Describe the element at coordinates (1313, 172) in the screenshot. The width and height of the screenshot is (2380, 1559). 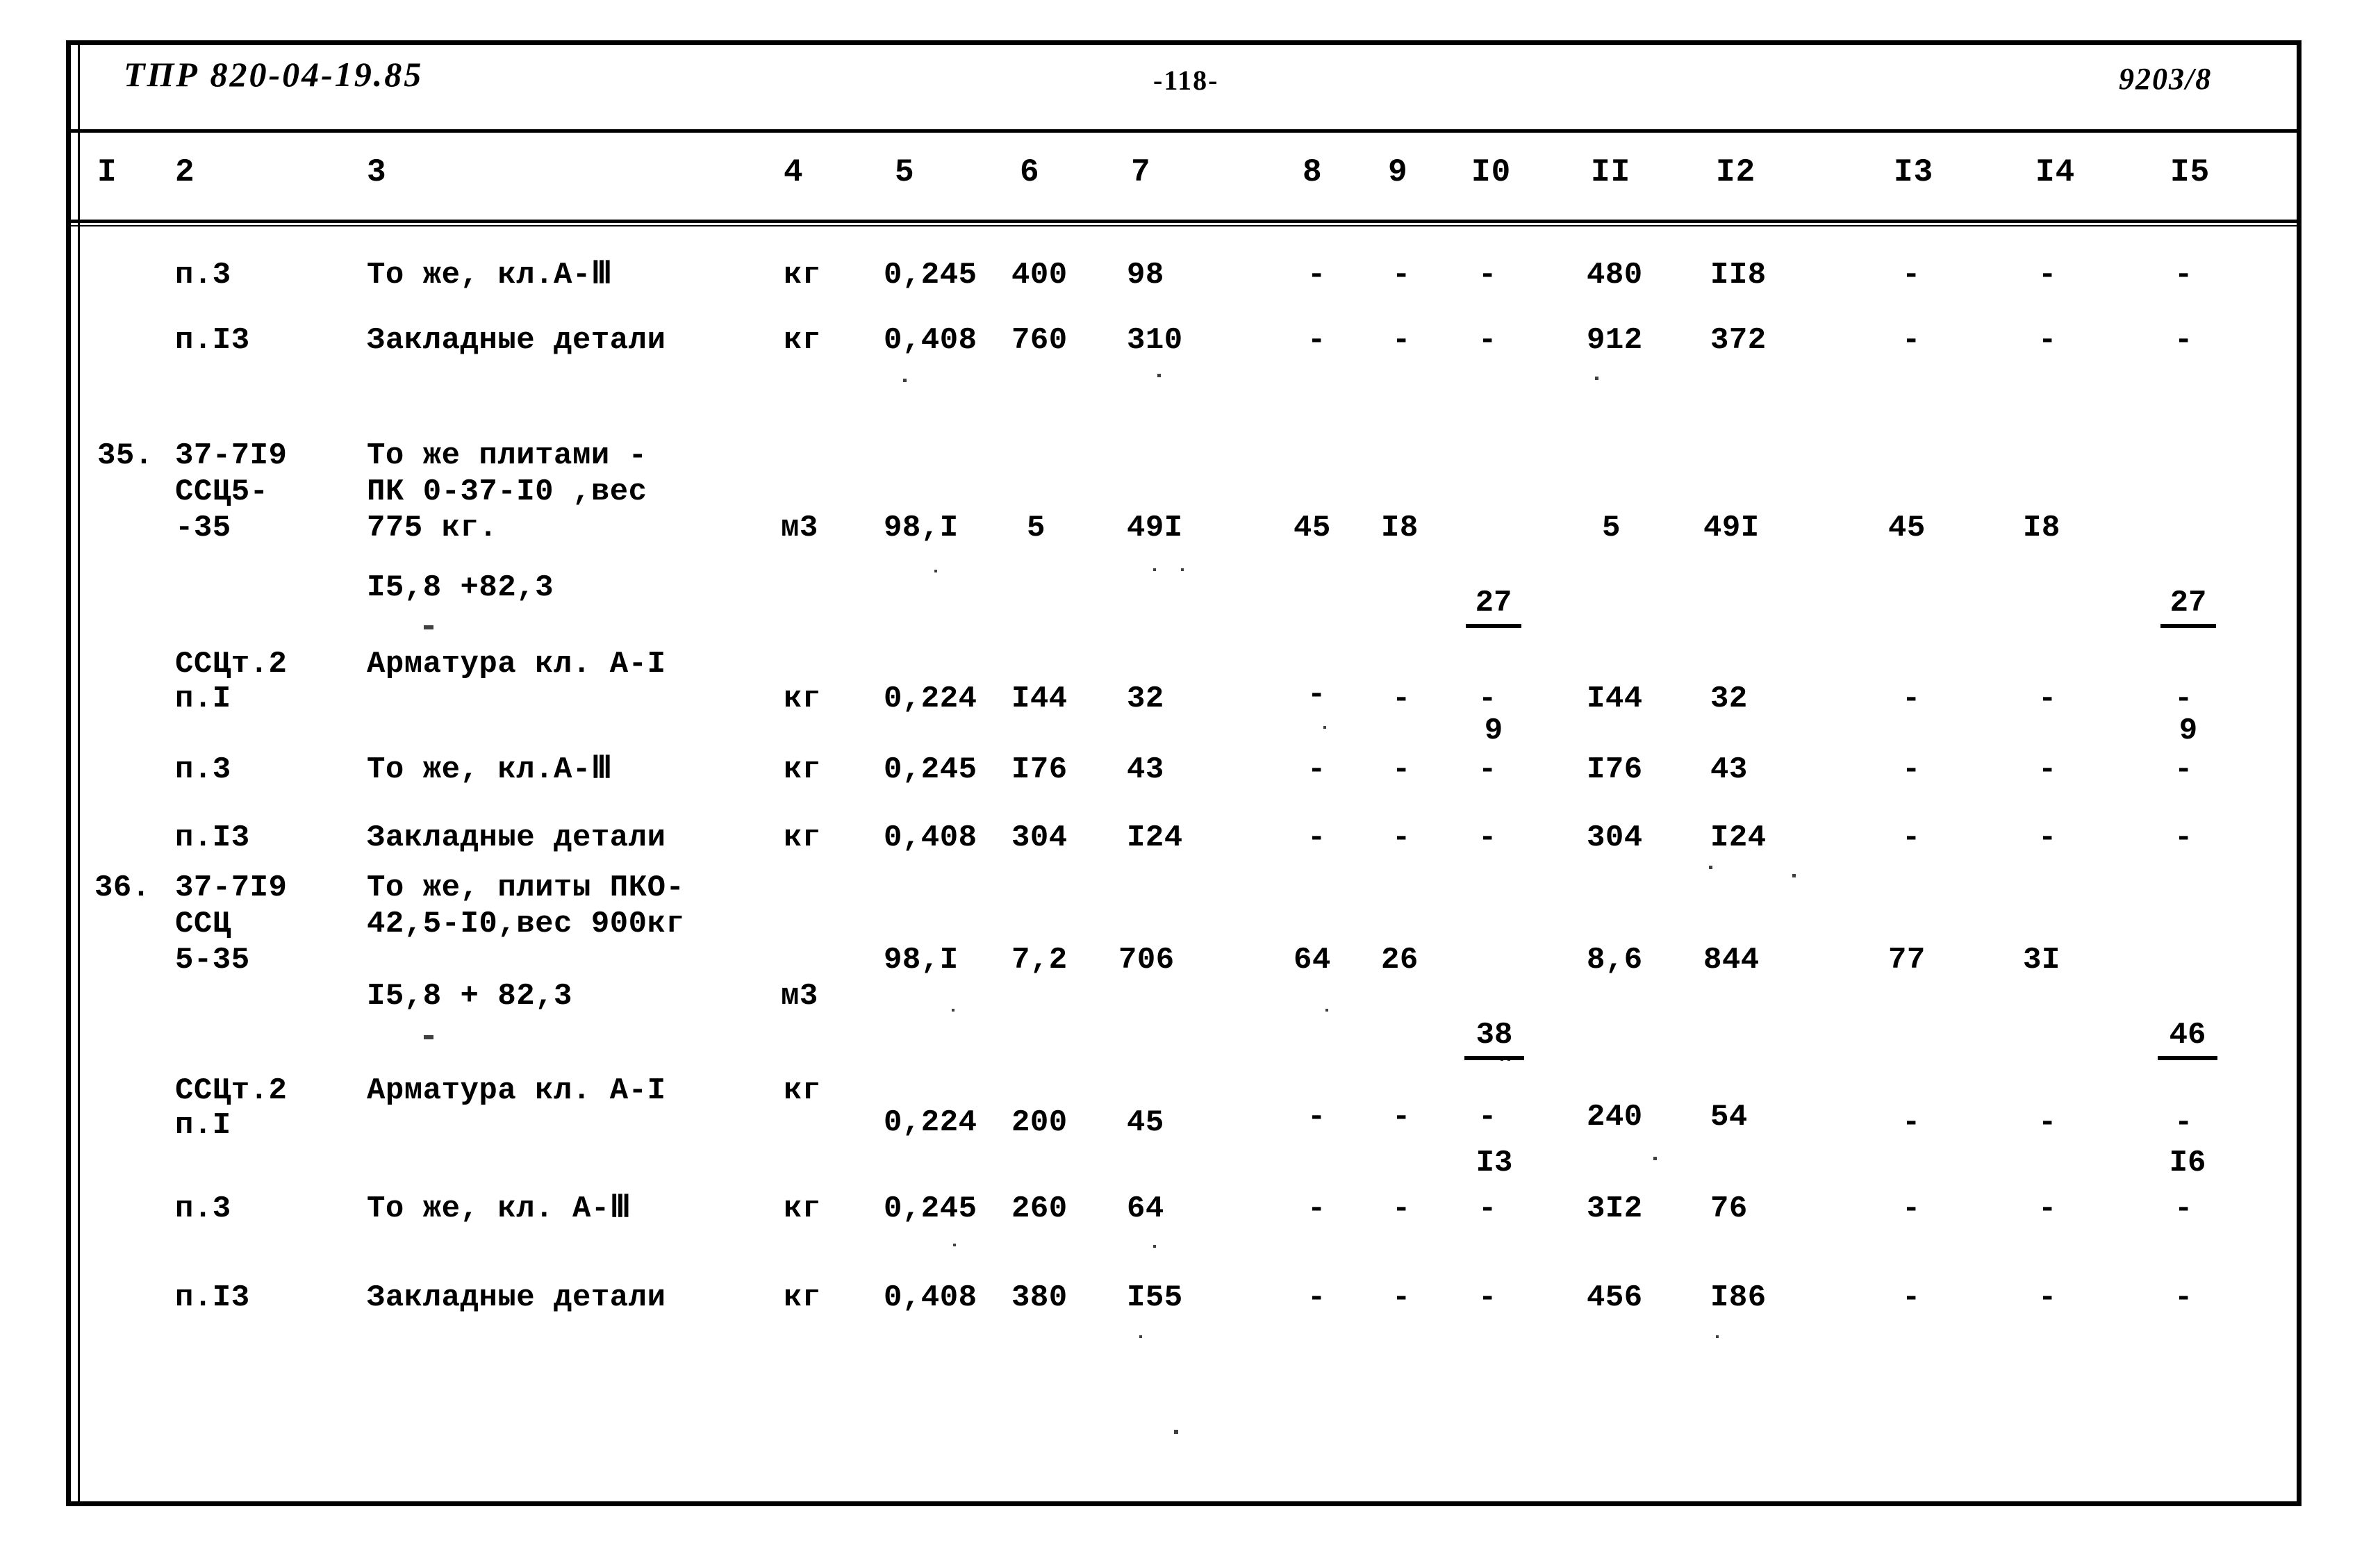
I see `column-number-8: 8` at that location.